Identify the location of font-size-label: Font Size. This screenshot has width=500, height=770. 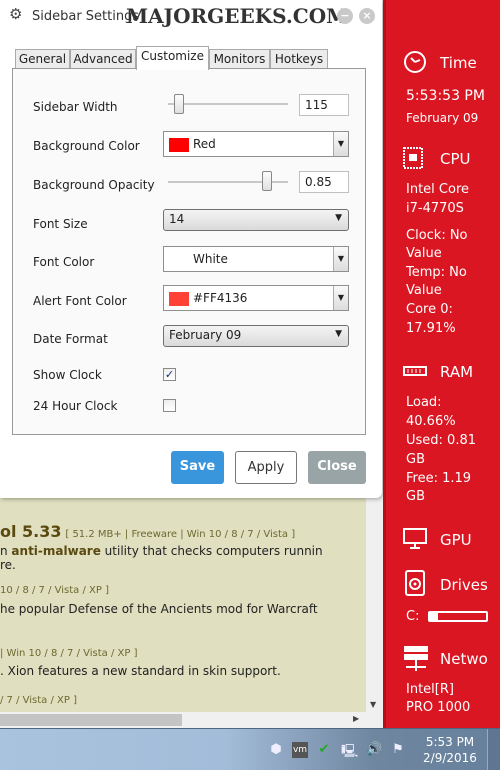
(60, 224).